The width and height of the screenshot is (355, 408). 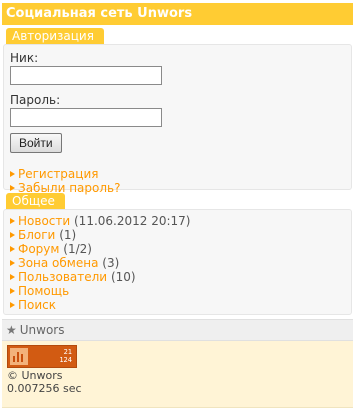 What do you see at coordinates (44, 388) in the screenshot?
I see `generation-time: 0.007256 sec` at bounding box center [44, 388].